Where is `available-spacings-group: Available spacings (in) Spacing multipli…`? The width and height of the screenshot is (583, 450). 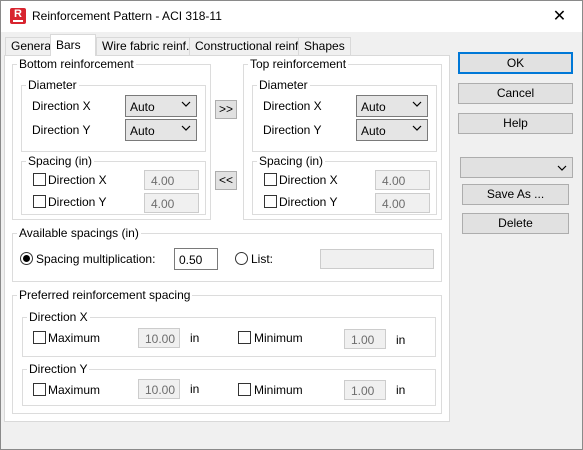
available-spacings-group: Available spacings (in) Spacing multipli… is located at coordinates (227, 254).